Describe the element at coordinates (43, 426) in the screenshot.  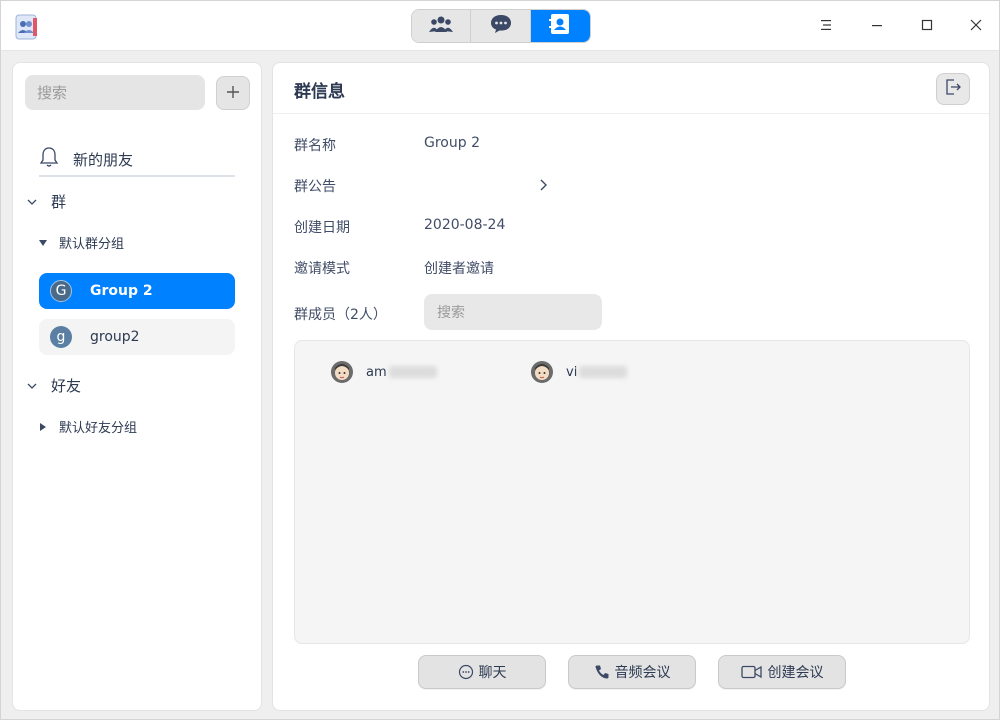
I see `triangle-right-icon` at that location.